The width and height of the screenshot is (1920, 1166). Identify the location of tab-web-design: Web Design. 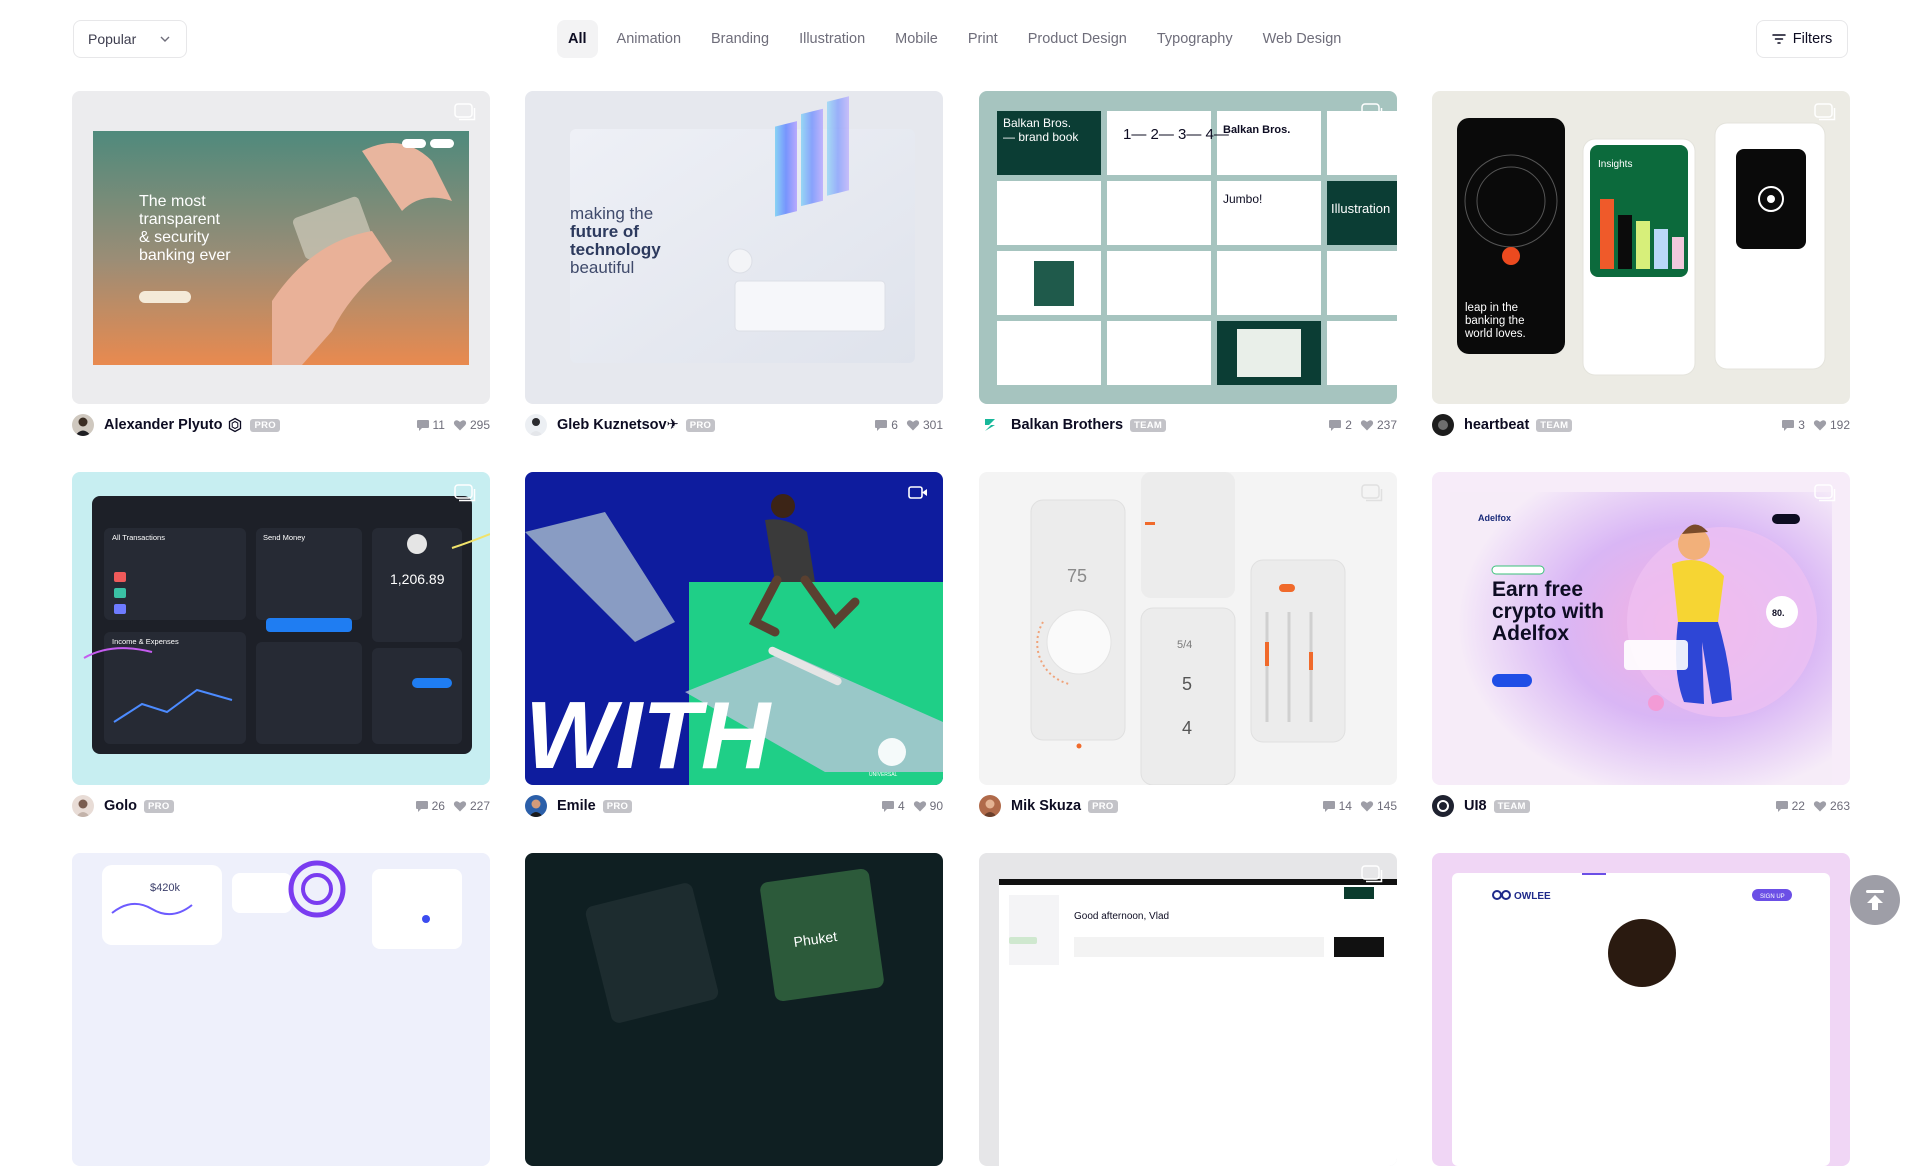
(1302, 39).